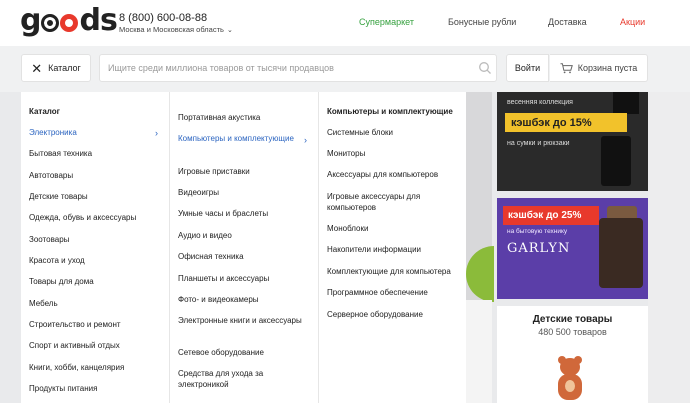  I want to click on login-button: Войти, so click(527, 68).